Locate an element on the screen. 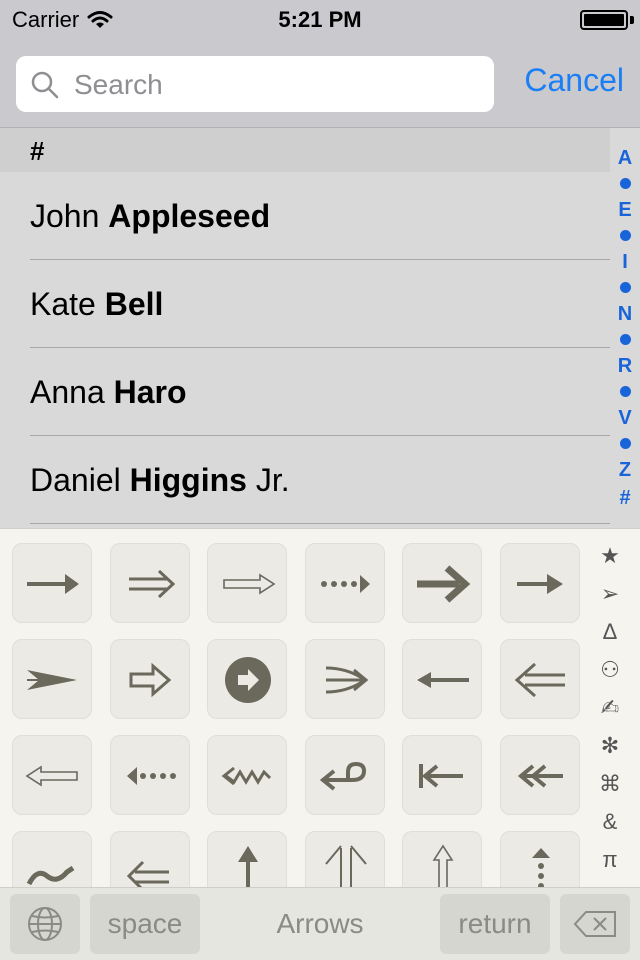 The width and height of the screenshot is (640, 960). search-icon is located at coordinates (45, 85).